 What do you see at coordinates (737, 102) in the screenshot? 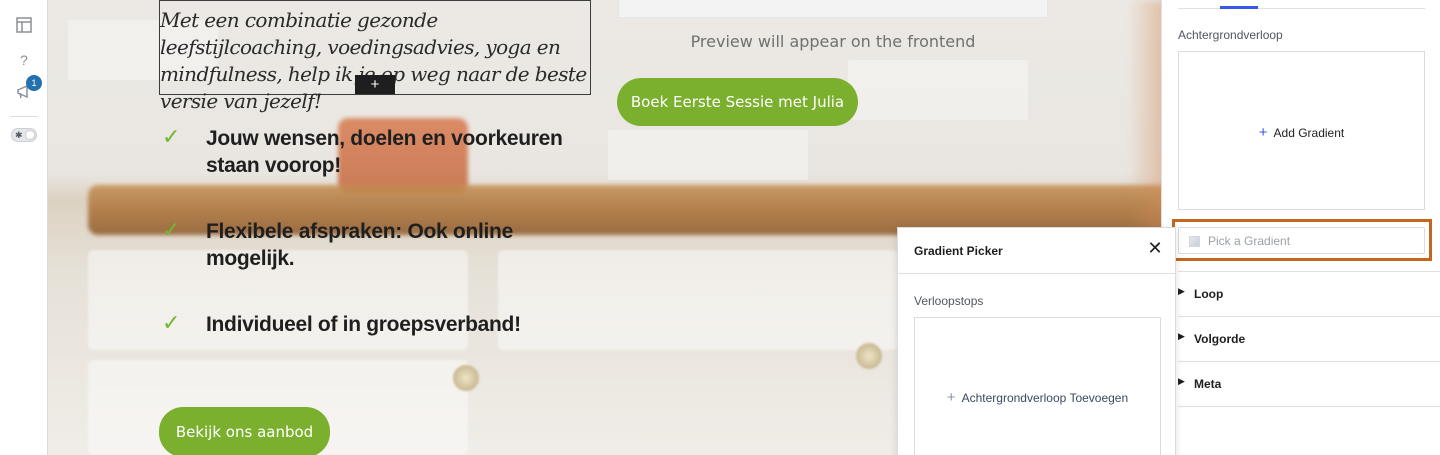
I see `book-session-button: Boek Eerste Sessie met Julia` at bounding box center [737, 102].